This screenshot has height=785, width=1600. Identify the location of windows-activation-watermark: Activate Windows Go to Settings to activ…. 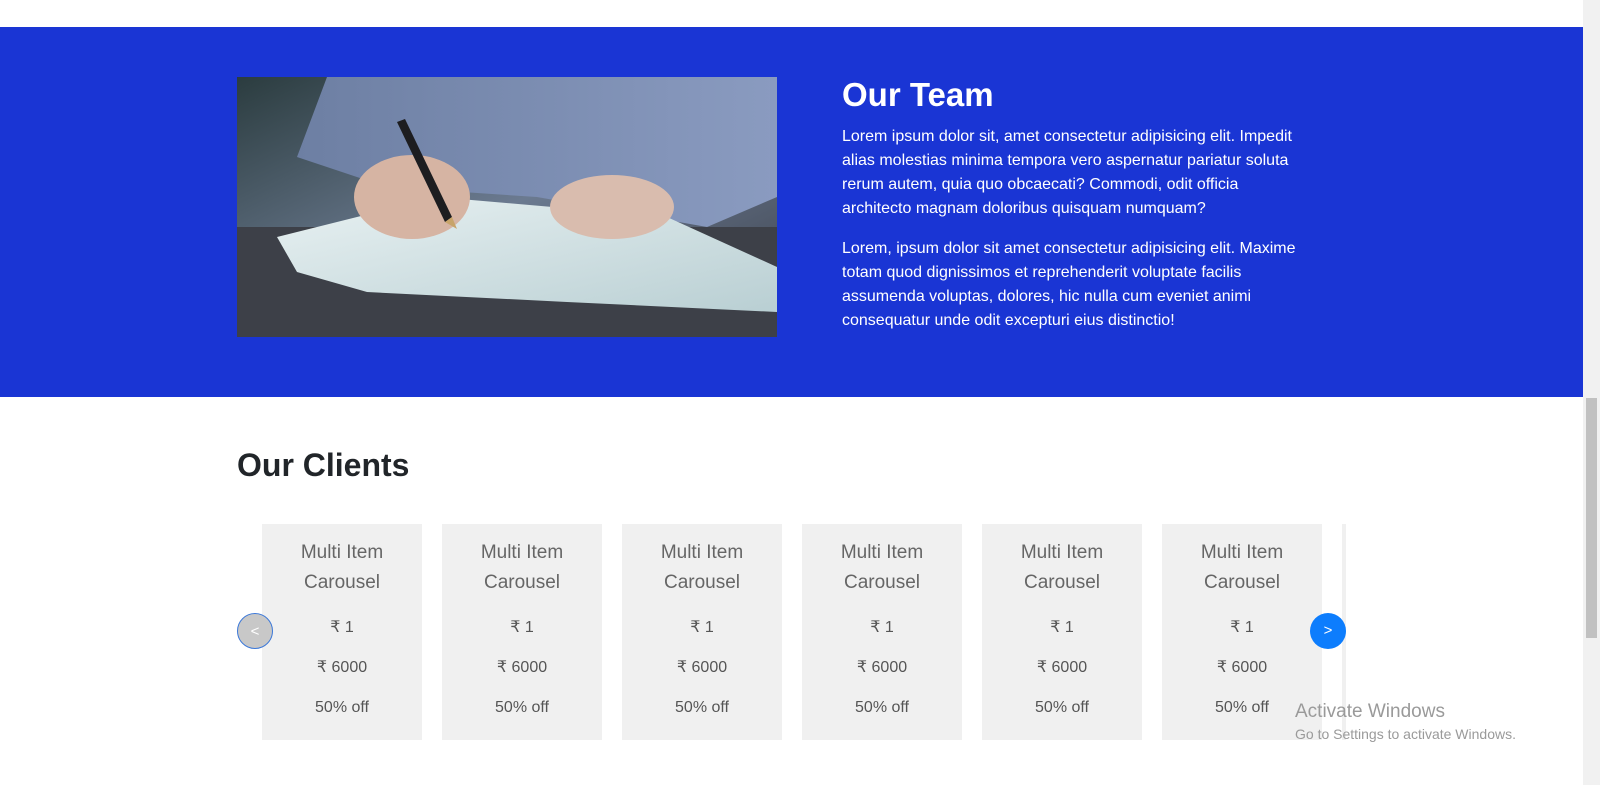
(1405, 722).